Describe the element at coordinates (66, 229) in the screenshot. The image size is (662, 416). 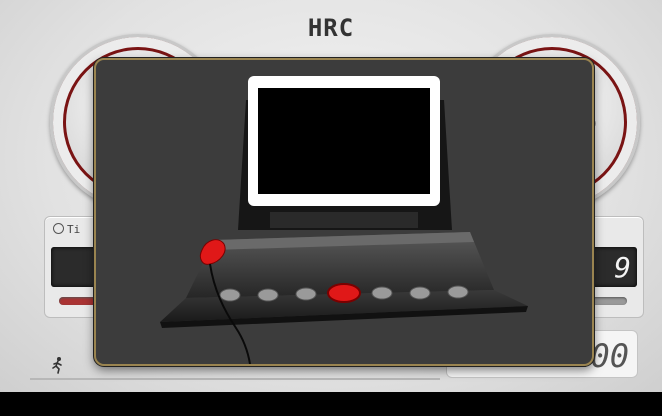
I see `time-label-row: Ti` at that location.